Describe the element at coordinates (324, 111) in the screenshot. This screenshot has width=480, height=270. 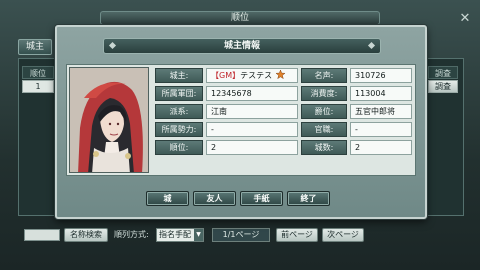
I see `rank-label: 爵位:` at that location.